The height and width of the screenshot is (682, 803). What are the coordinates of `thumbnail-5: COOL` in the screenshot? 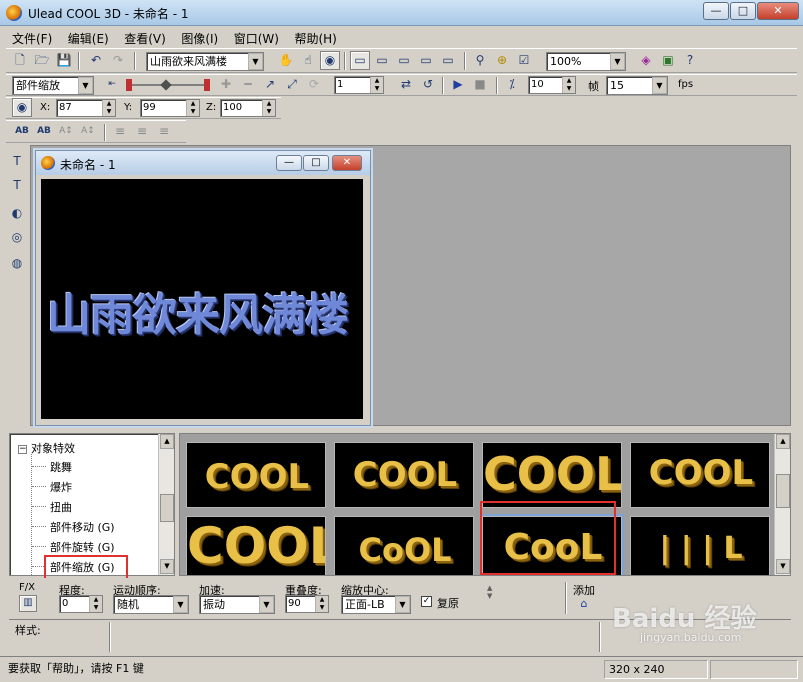 It's located at (256, 545).